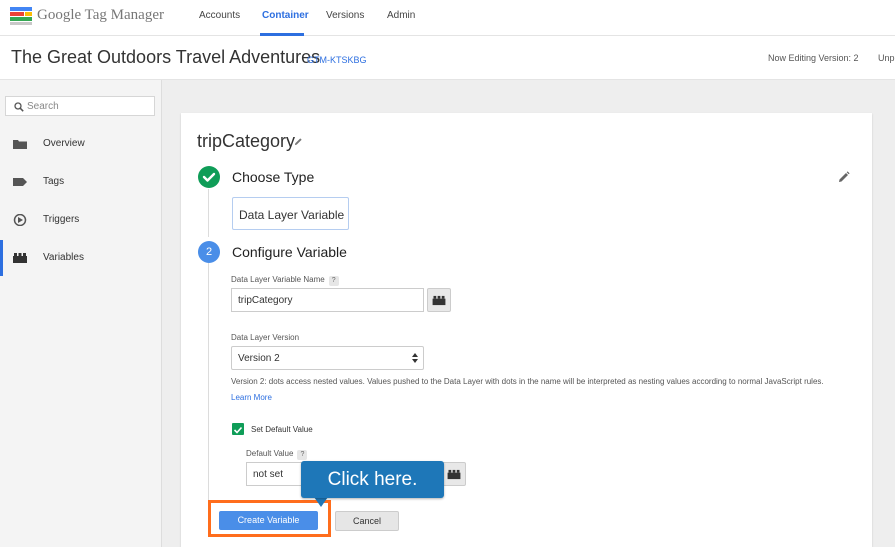 The height and width of the screenshot is (547, 895). I want to click on sidebar-item-label: Tags, so click(54, 181).